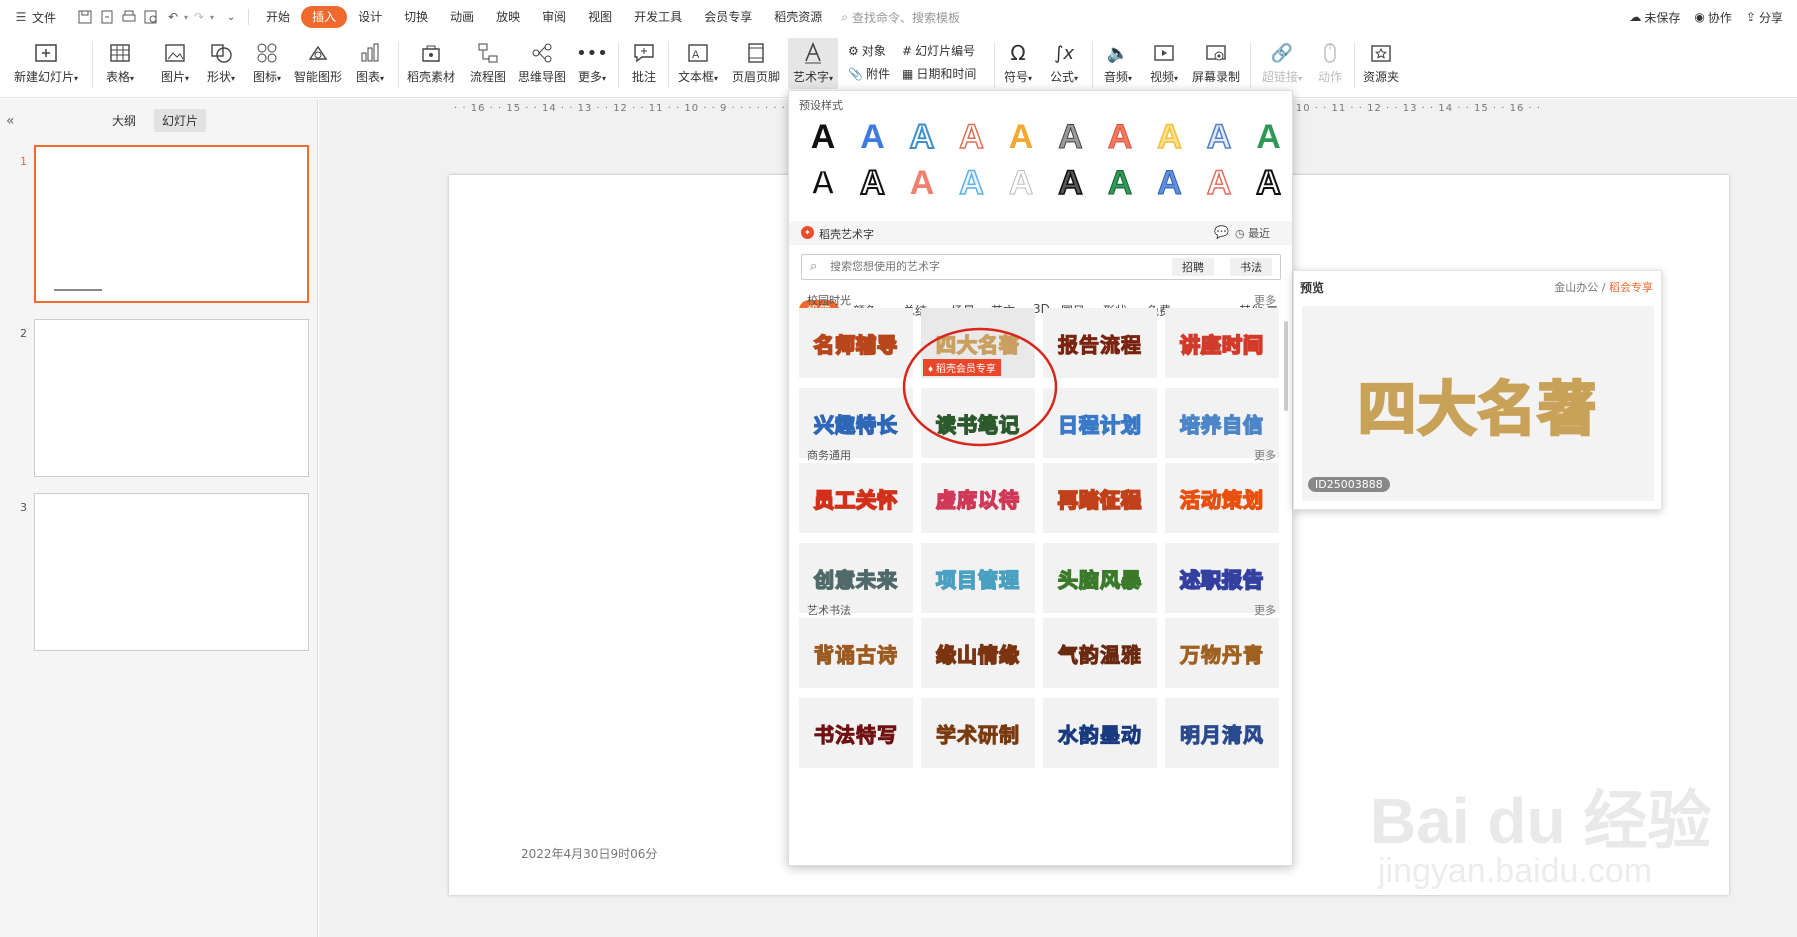  I want to click on redo-icon: ↷, so click(199, 17).